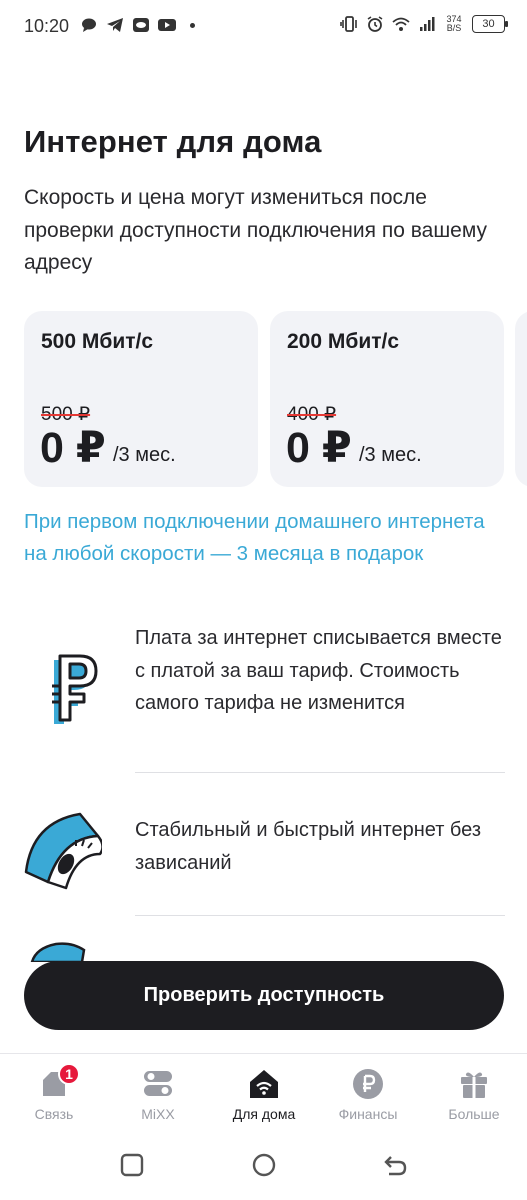 The image size is (527, 1200). I want to click on wifi-icon, so click(401, 24).